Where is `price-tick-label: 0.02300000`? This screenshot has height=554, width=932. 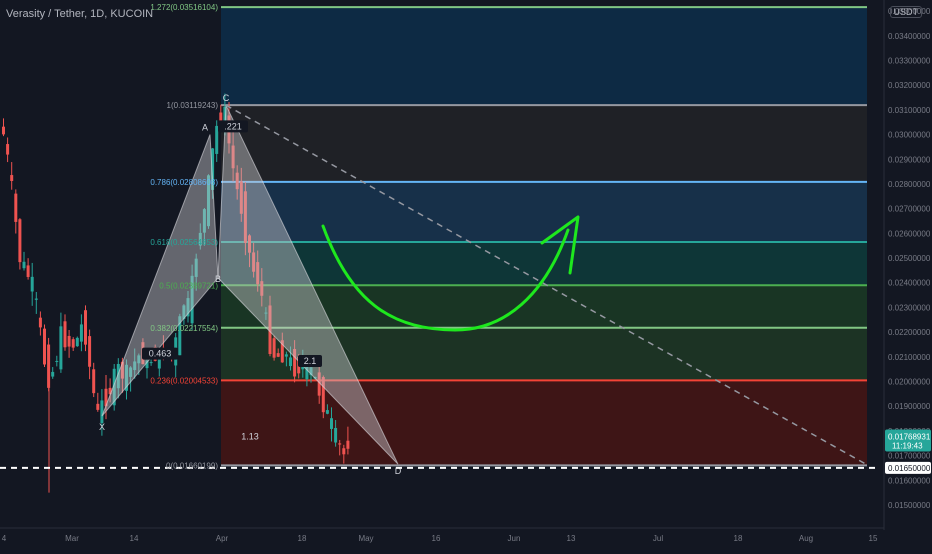
price-tick-label: 0.02300000 is located at coordinates (909, 307).